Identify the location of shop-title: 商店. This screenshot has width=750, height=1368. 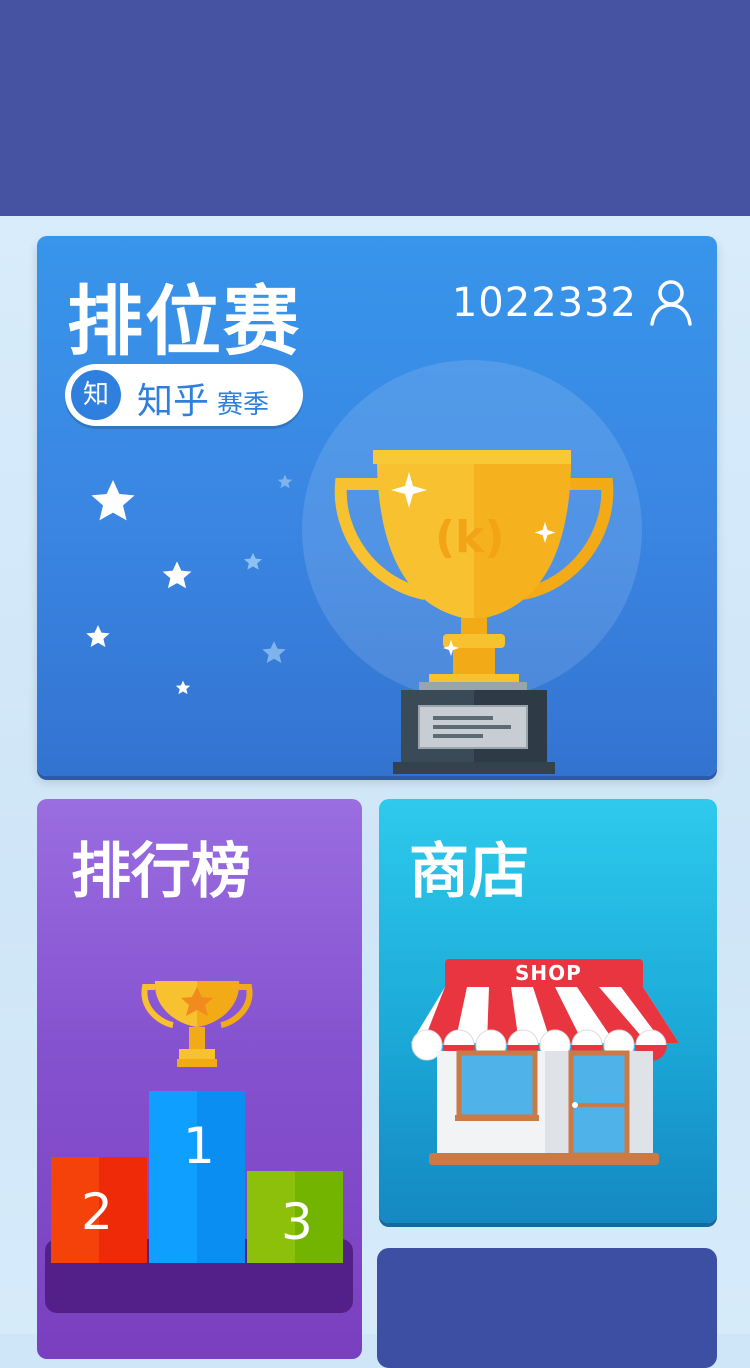
(469, 872).